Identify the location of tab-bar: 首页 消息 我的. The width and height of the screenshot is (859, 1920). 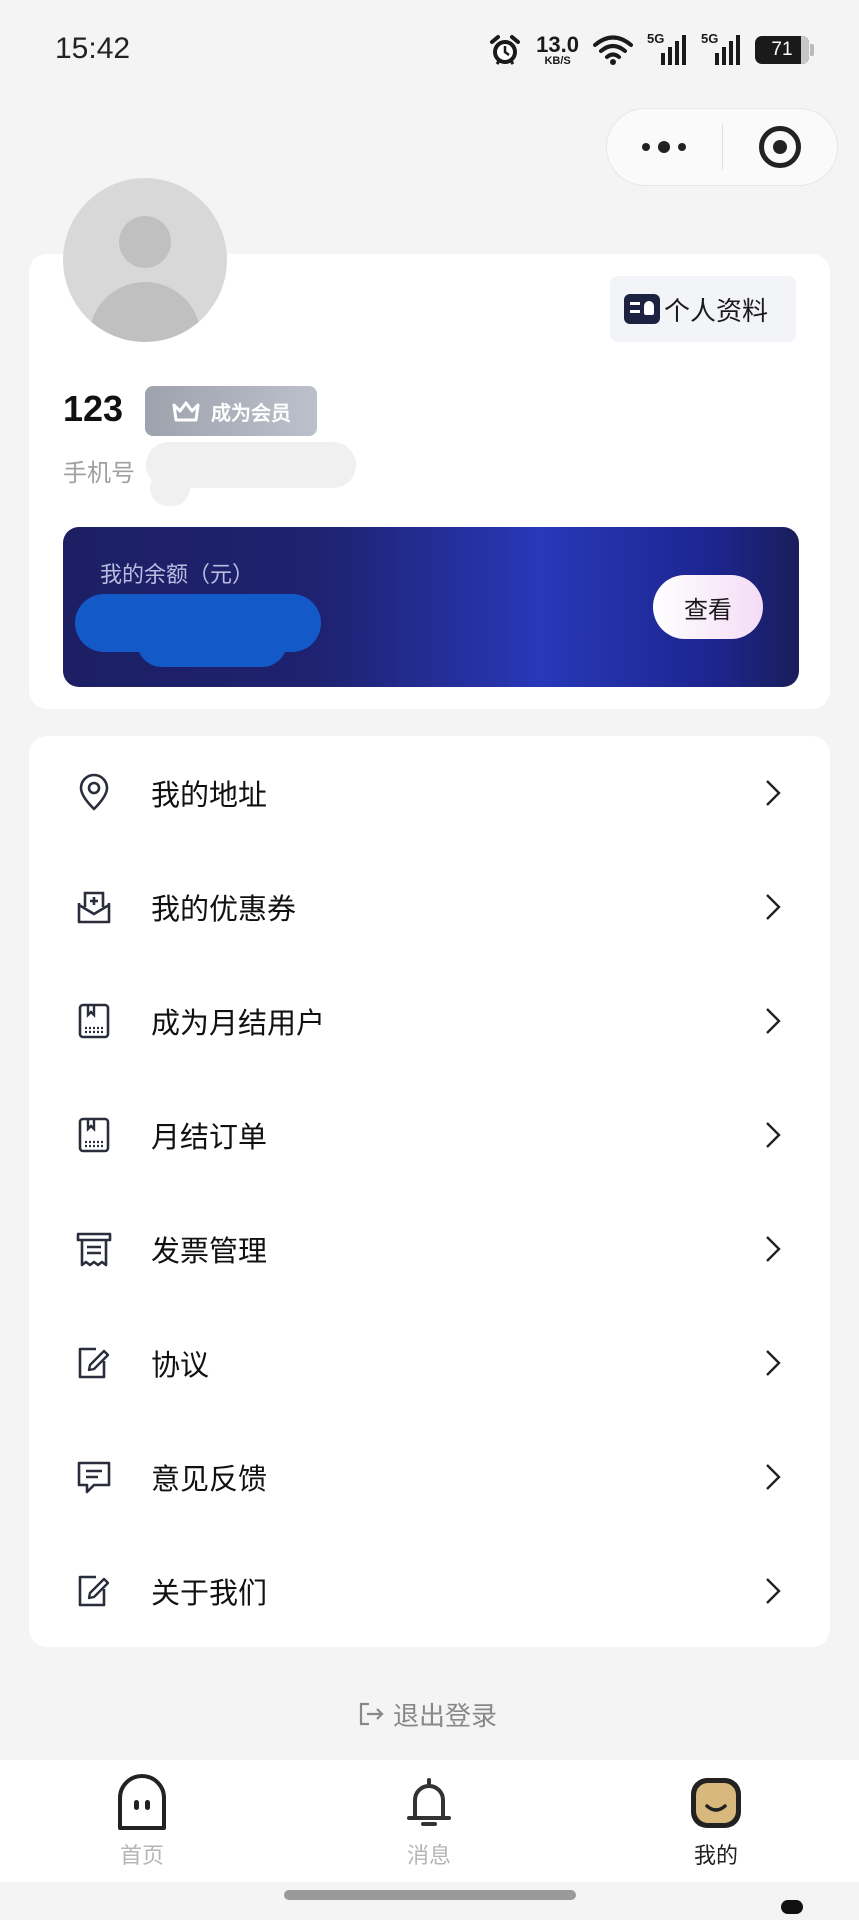
(429, 1821).